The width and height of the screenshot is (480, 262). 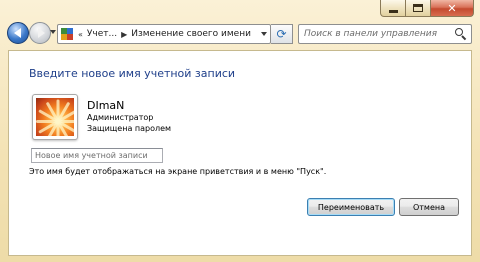 What do you see at coordinates (106, 105) in the screenshot?
I see `user-name: DImaN` at bounding box center [106, 105].